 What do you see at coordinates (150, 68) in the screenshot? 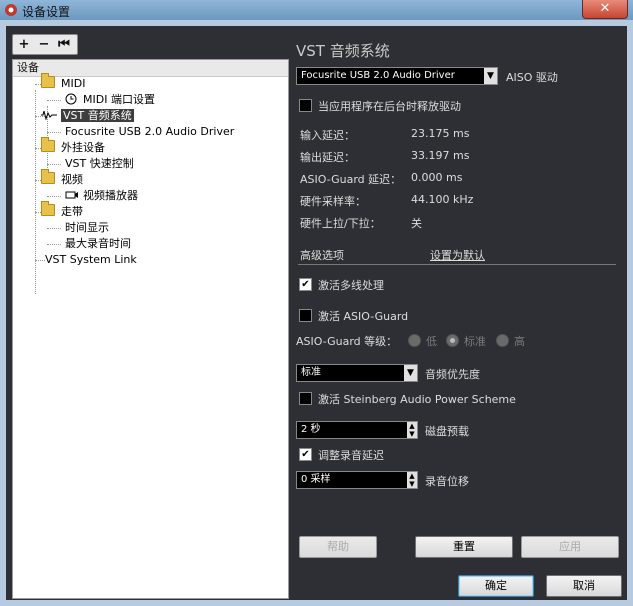
I see `device-tree-header: 设备` at bounding box center [150, 68].